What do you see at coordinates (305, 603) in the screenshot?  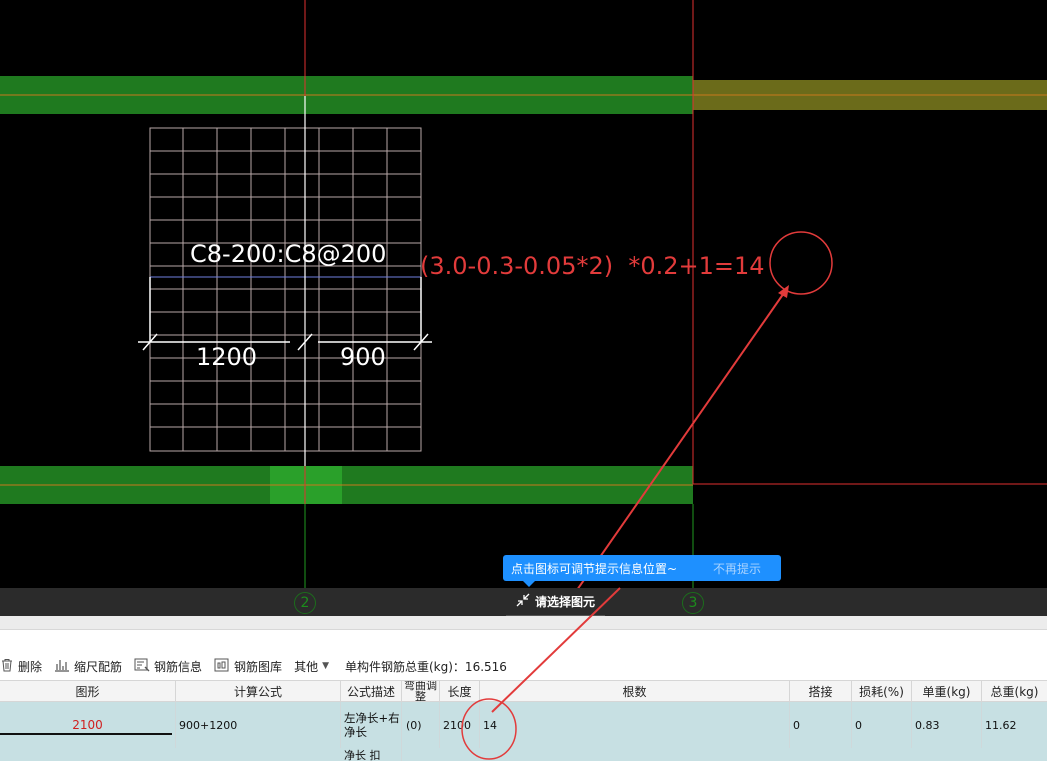 I see `axis-marker-2: 2` at bounding box center [305, 603].